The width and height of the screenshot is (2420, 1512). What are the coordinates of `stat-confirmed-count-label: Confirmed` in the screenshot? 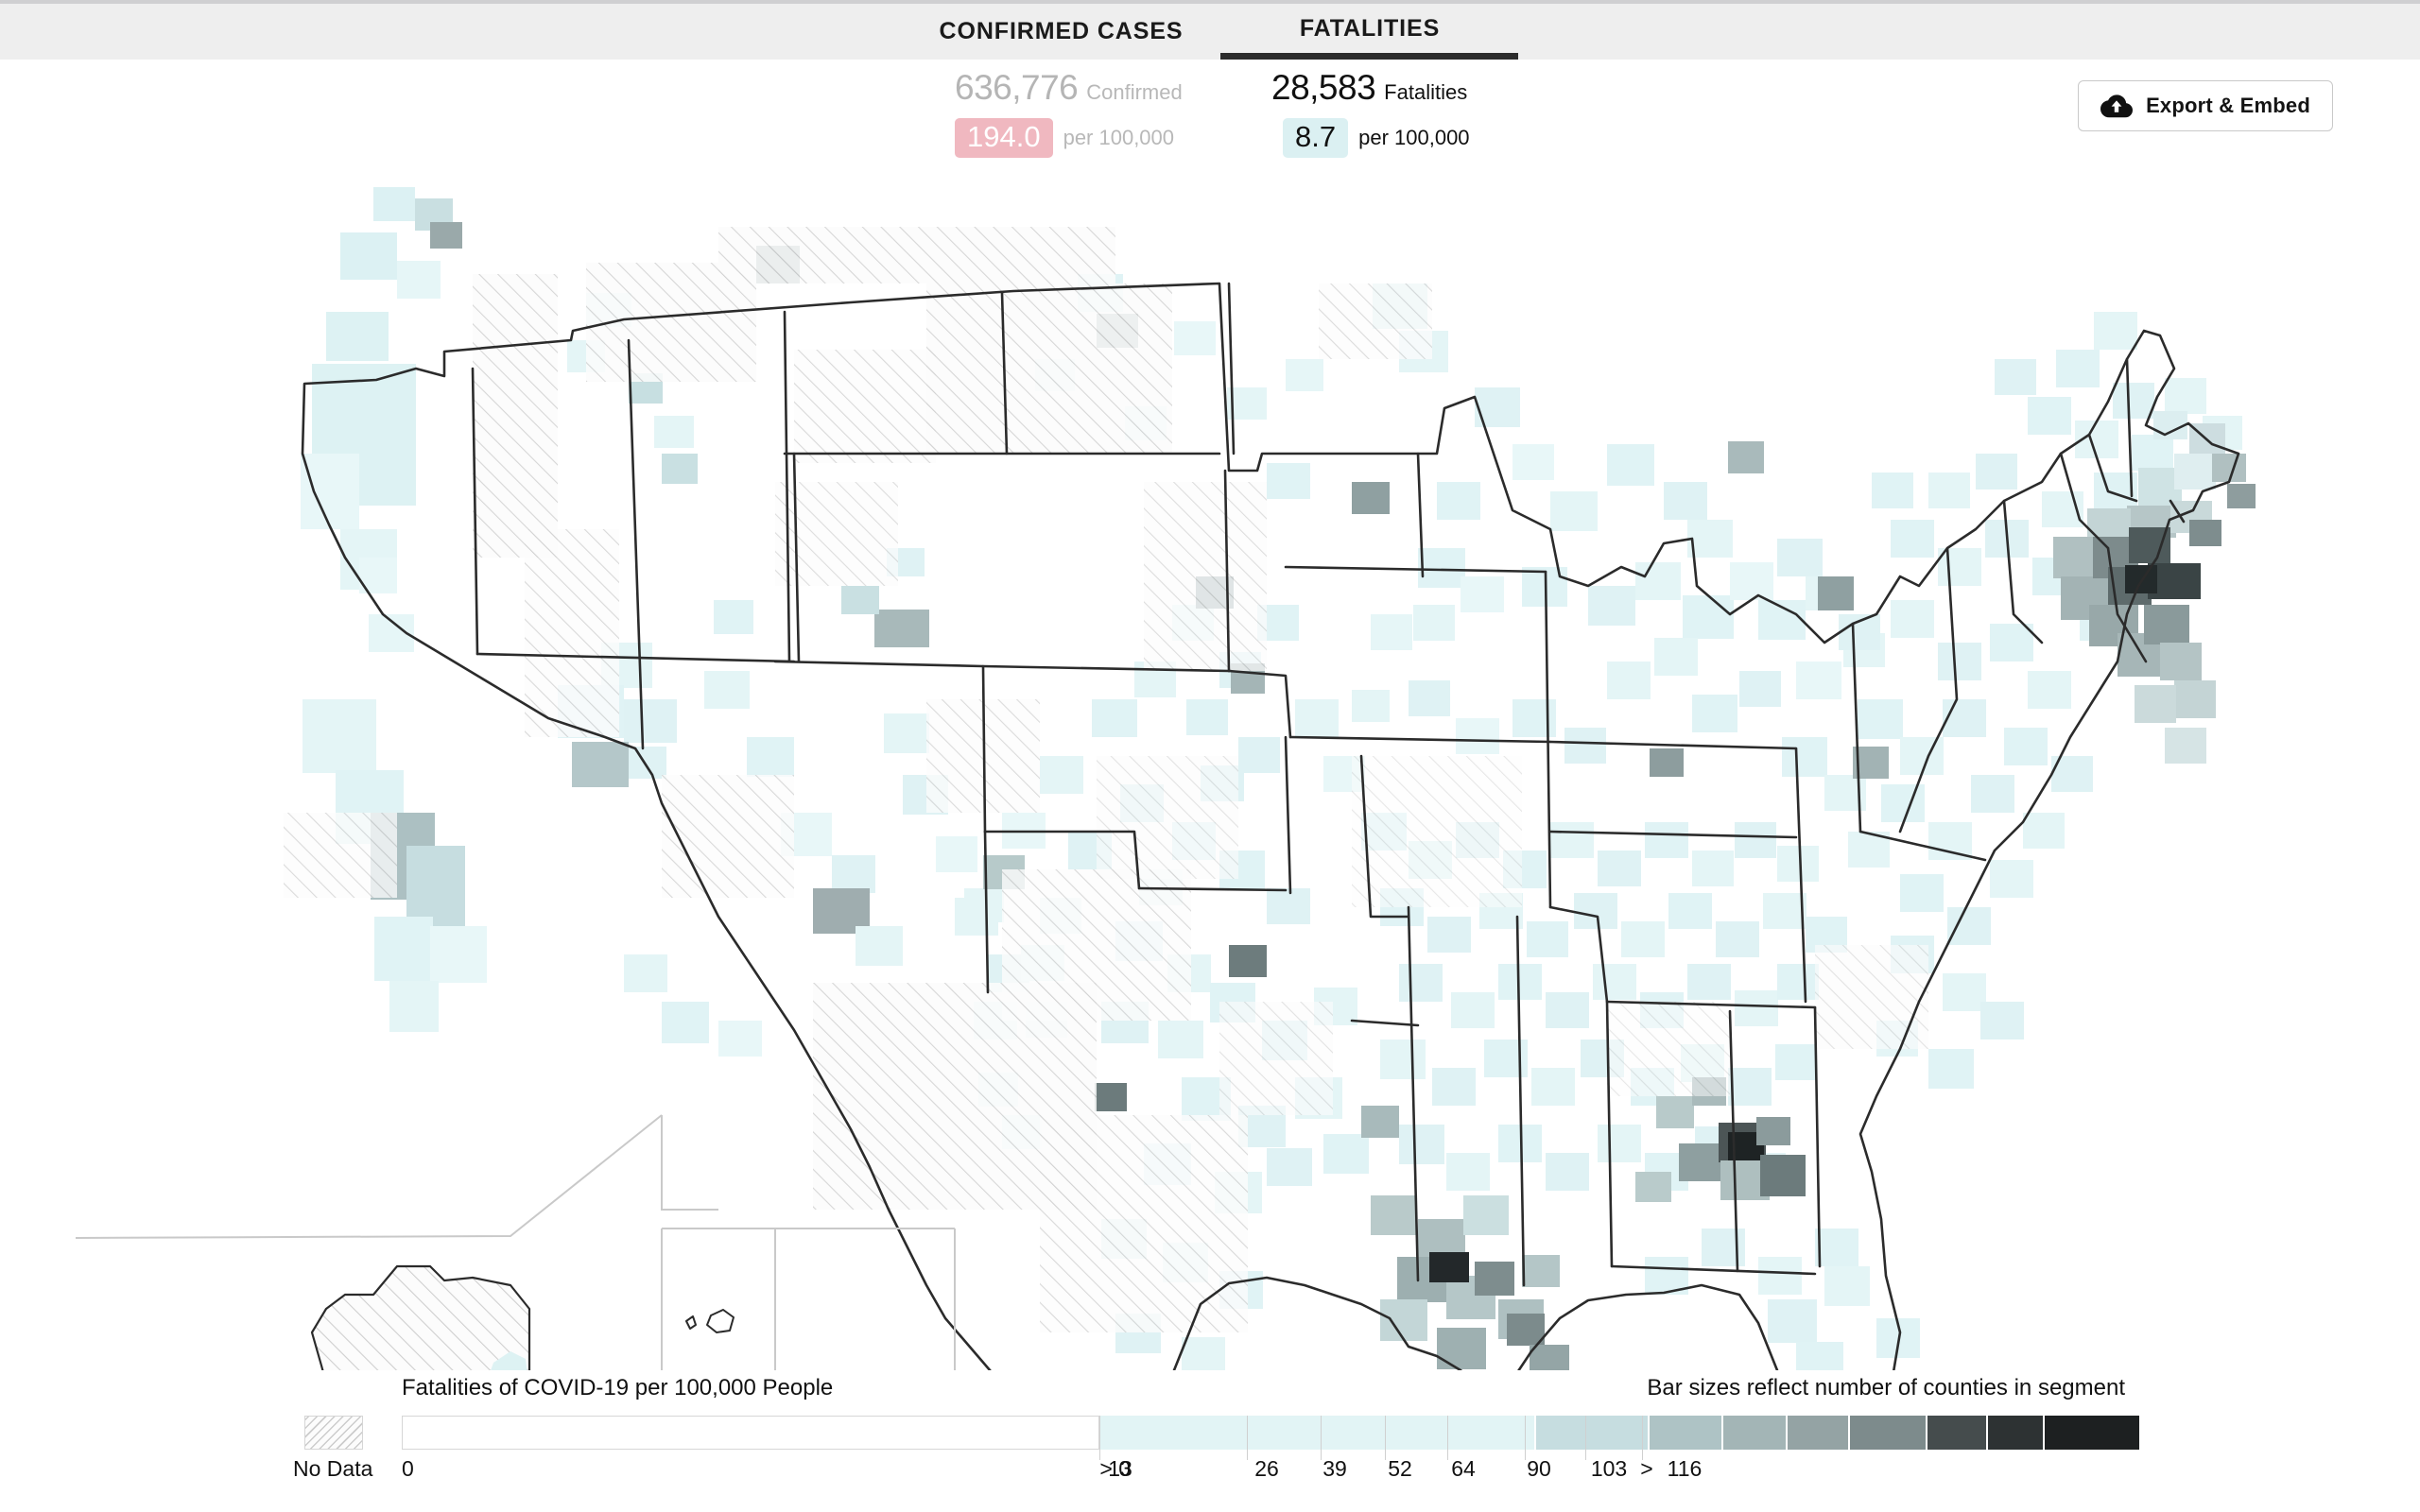 It's located at (1134, 92).